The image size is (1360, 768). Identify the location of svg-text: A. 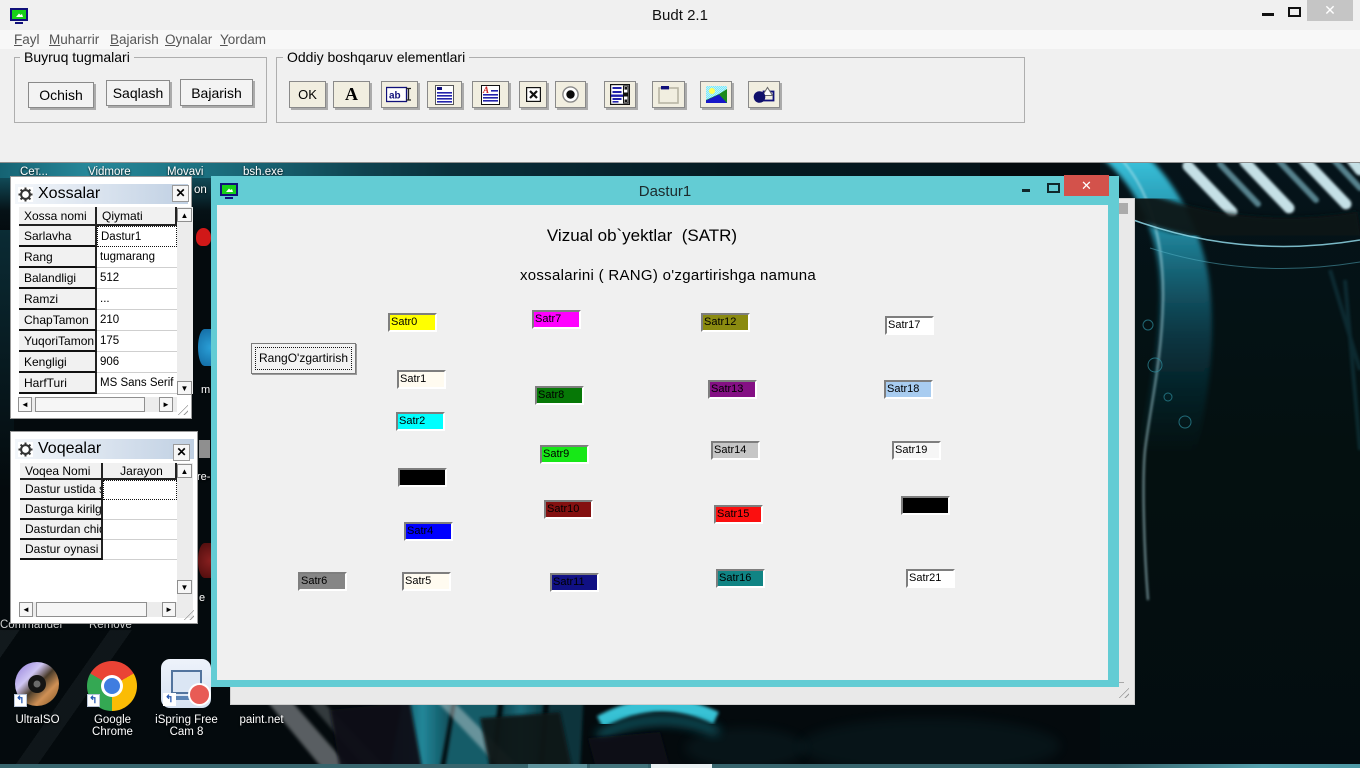
(485, 90).